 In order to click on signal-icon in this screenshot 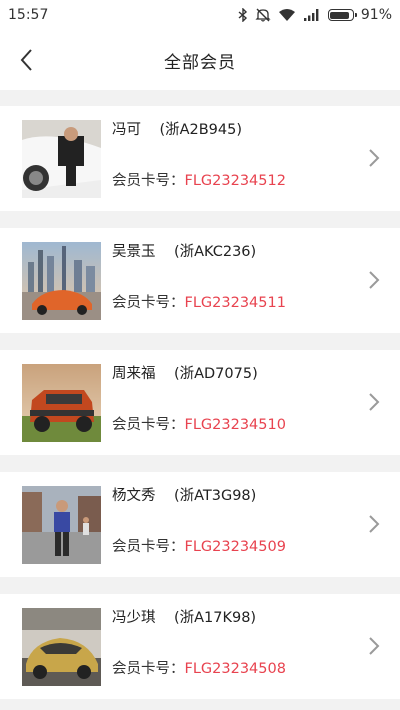, I will do `click(312, 15)`.